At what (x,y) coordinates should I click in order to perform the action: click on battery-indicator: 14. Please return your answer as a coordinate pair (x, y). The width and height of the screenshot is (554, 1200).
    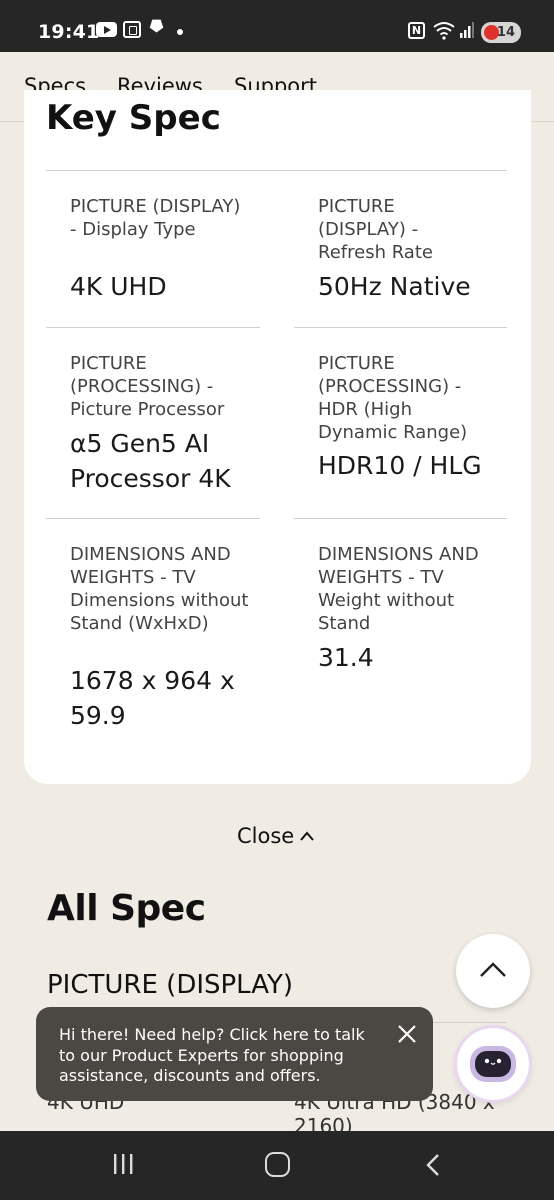
    Looking at the image, I should click on (501, 32).